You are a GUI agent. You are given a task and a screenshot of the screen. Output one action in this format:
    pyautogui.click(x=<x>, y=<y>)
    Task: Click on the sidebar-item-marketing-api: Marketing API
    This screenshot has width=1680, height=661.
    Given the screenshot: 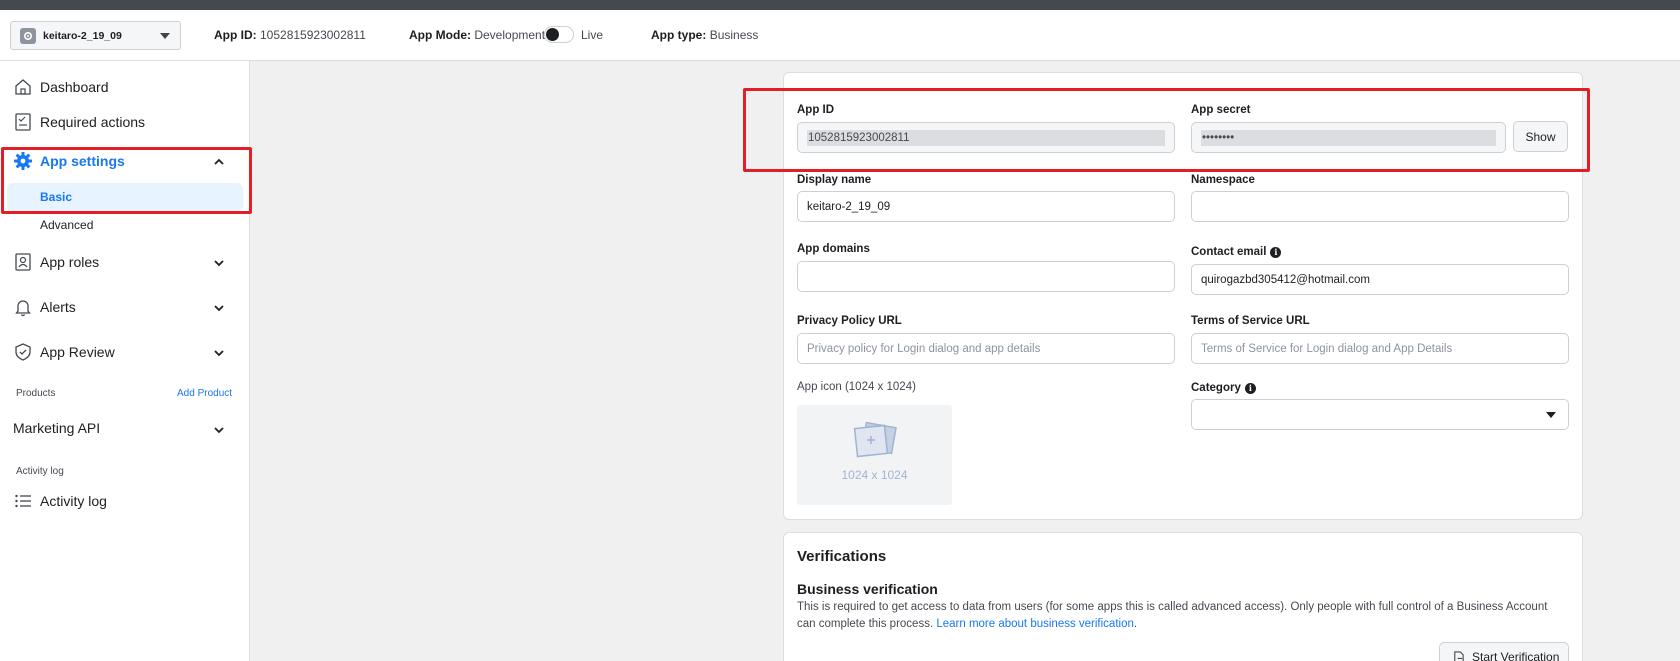 What is the action you would take?
    pyautogui.click(x=56, y=428)
    